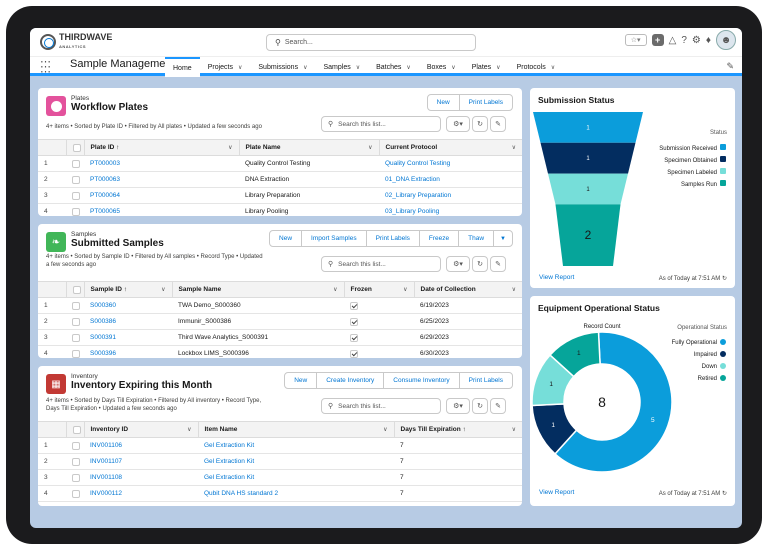 This screenshot has width=768, height=550. What do you see at coordinates (450, 163) in the screenshot?
I see `current-protocol-link: Quality Control Testing` at bounding box center [450, 163].